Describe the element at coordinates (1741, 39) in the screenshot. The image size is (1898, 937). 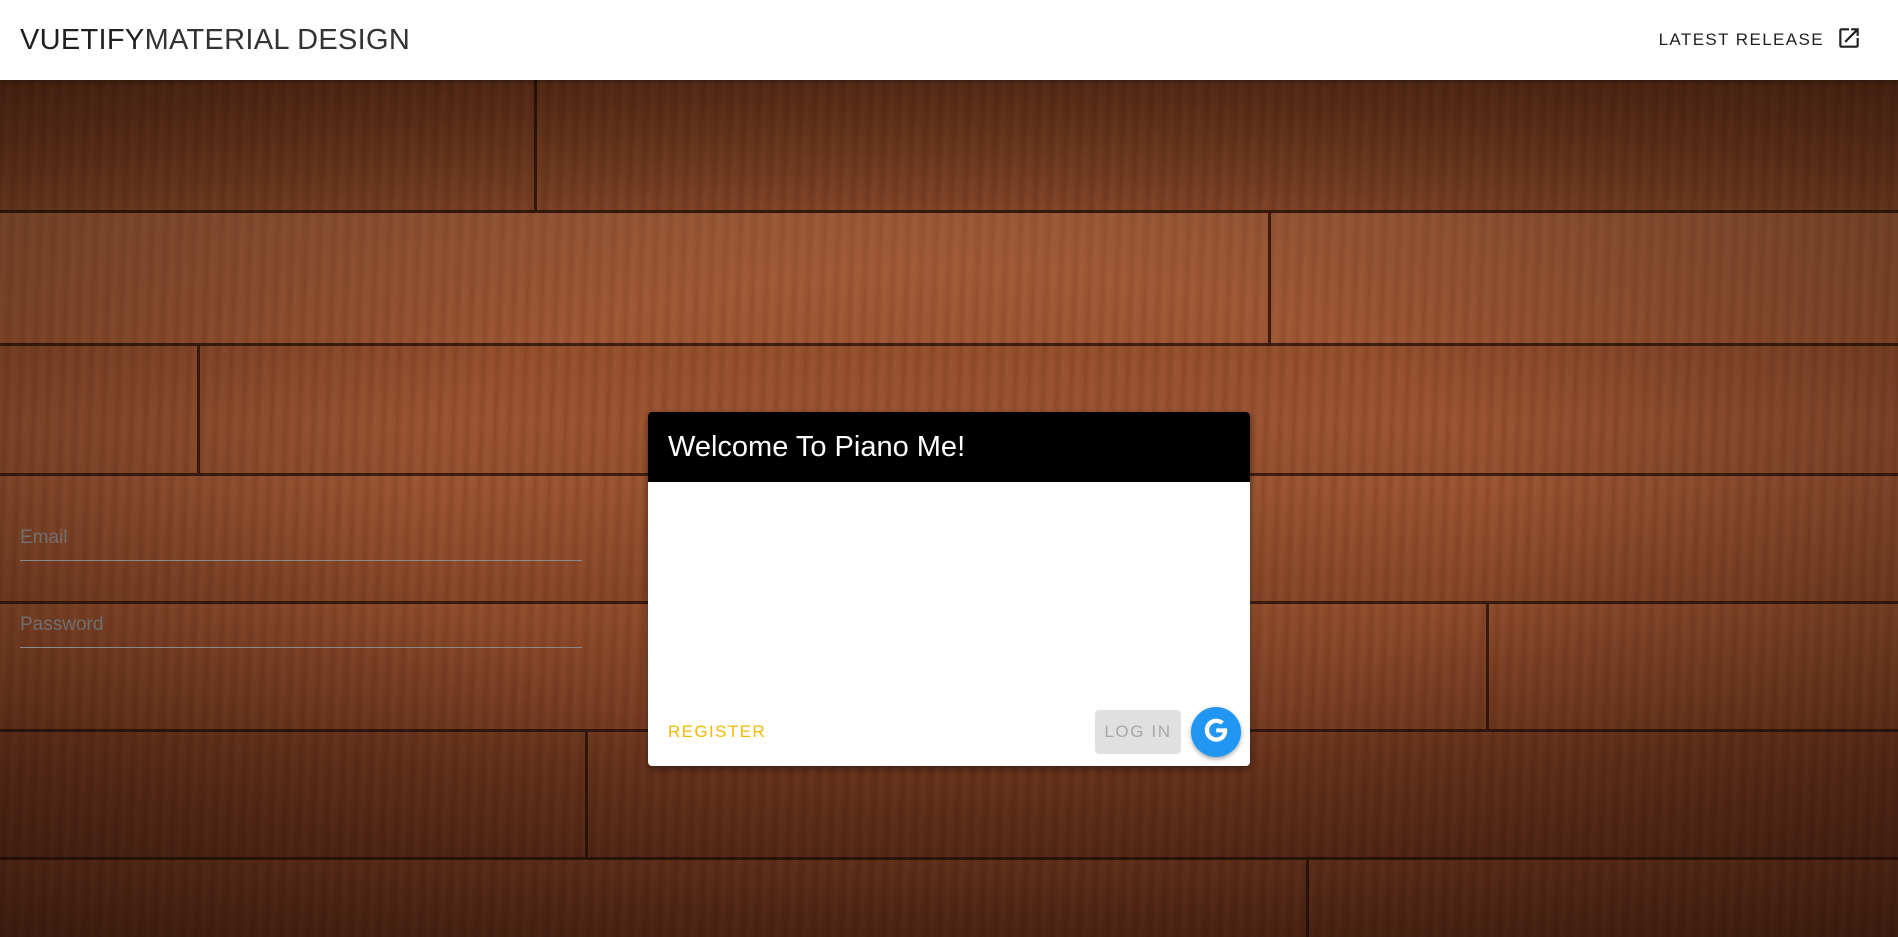
I see `latest-release-label: LATEST RELEASE` at that location.